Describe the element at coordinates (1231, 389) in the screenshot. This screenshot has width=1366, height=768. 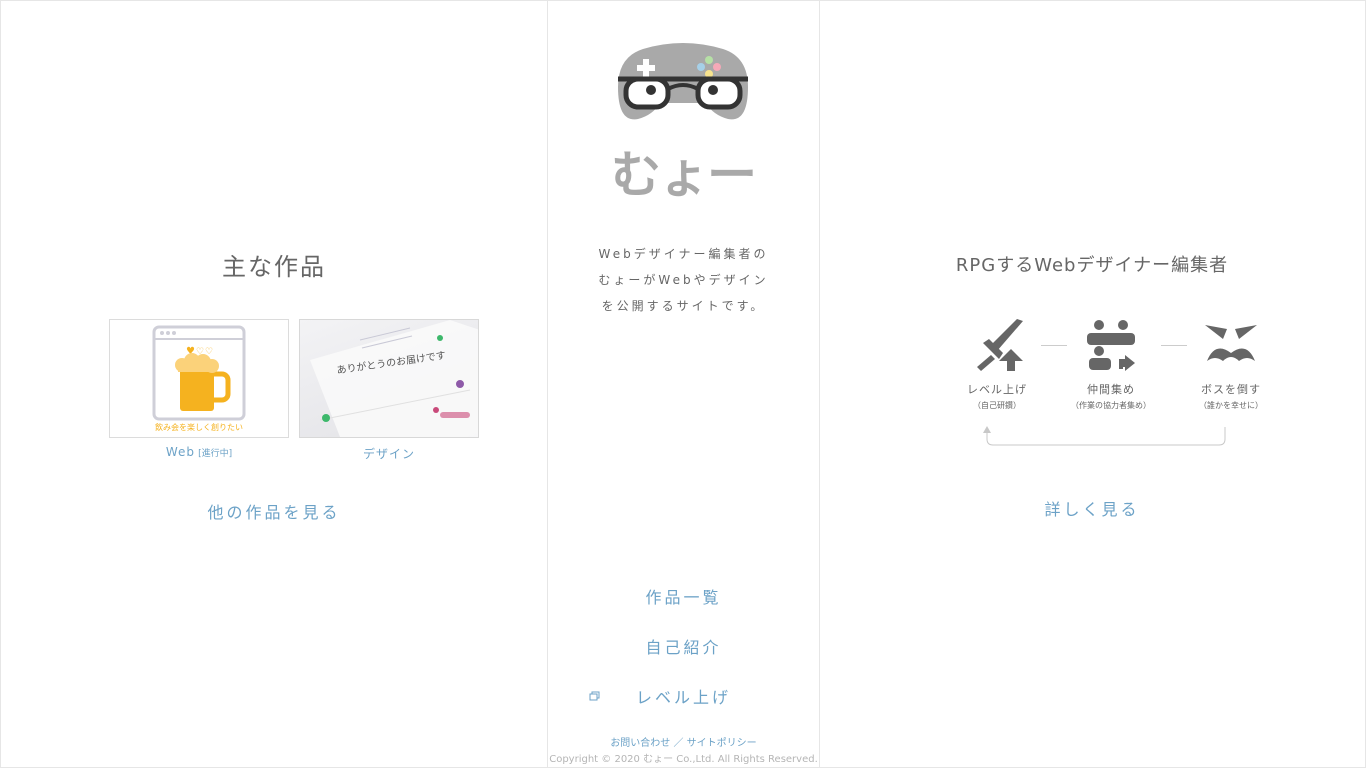
I see `step-label: ボスを倒す` at that location.